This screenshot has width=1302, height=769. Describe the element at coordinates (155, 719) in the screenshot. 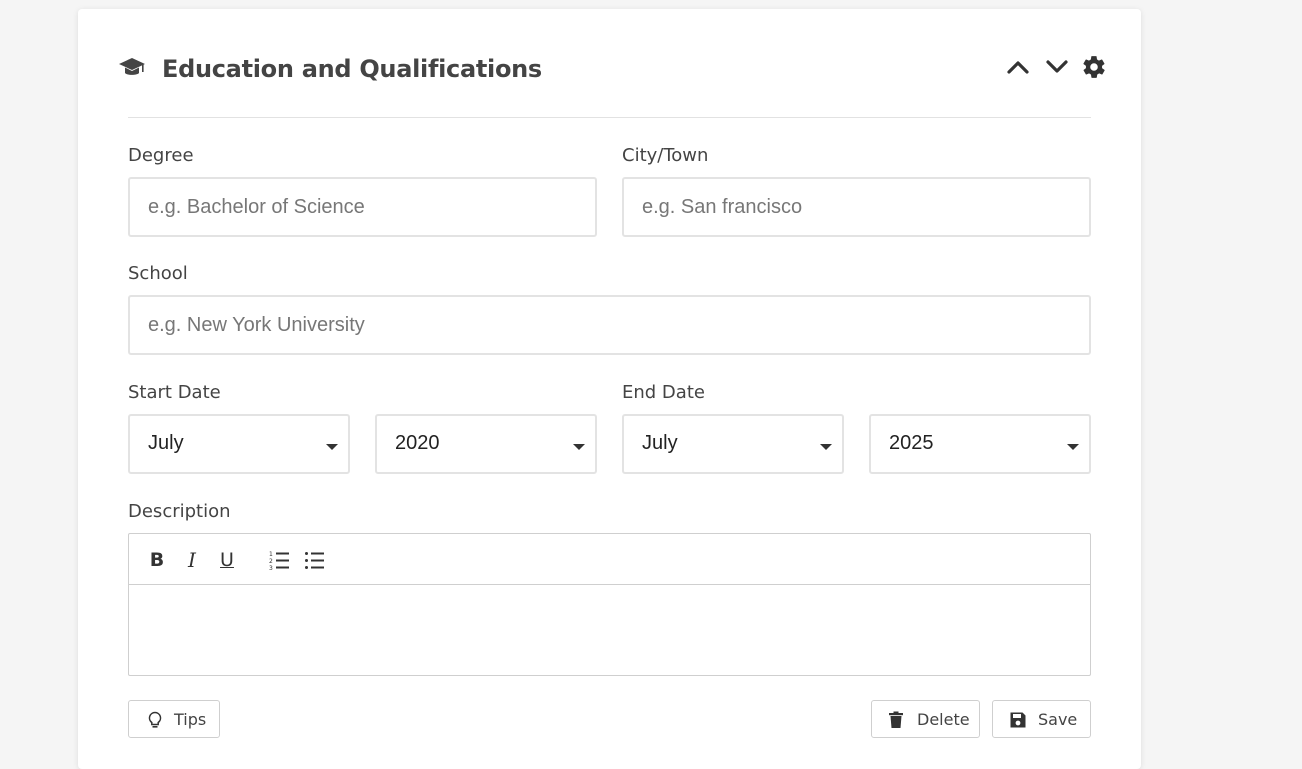

I see `lightbulb-icon` at that location.